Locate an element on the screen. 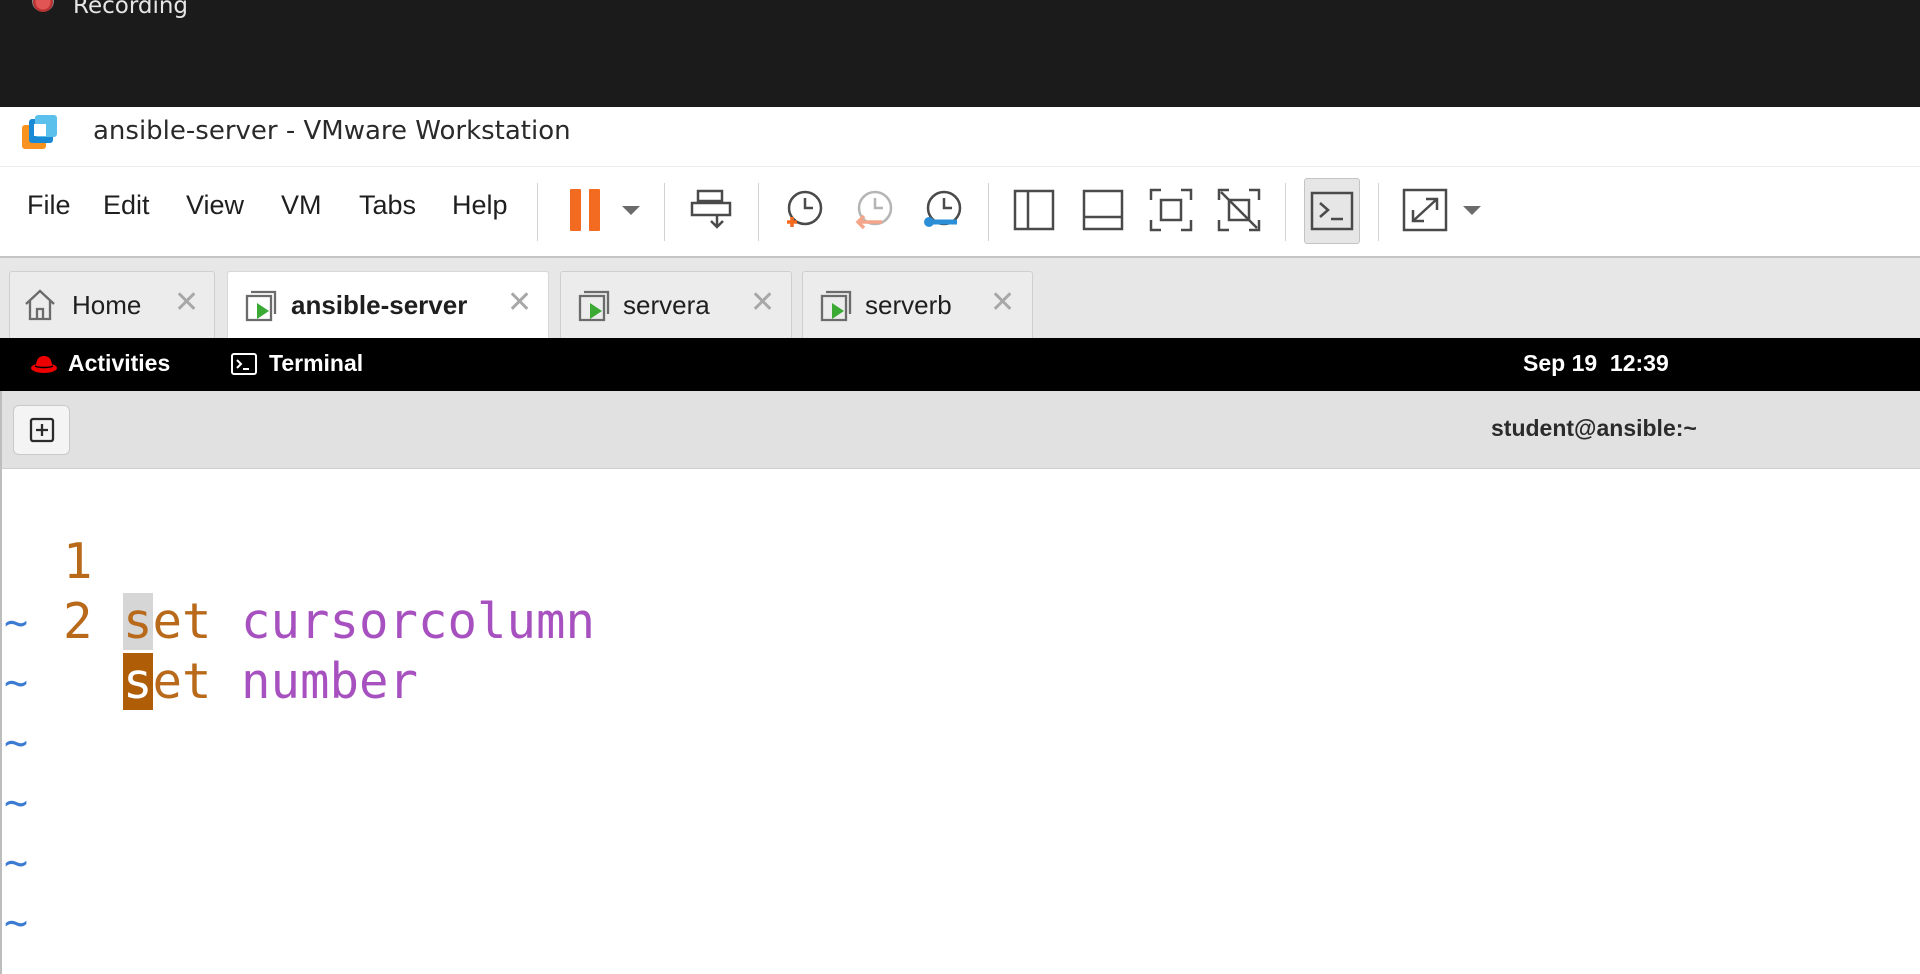 The width and height of the screenshot is (1920, 974). tab-label: ansible-server is located at coordinates (379, 305).